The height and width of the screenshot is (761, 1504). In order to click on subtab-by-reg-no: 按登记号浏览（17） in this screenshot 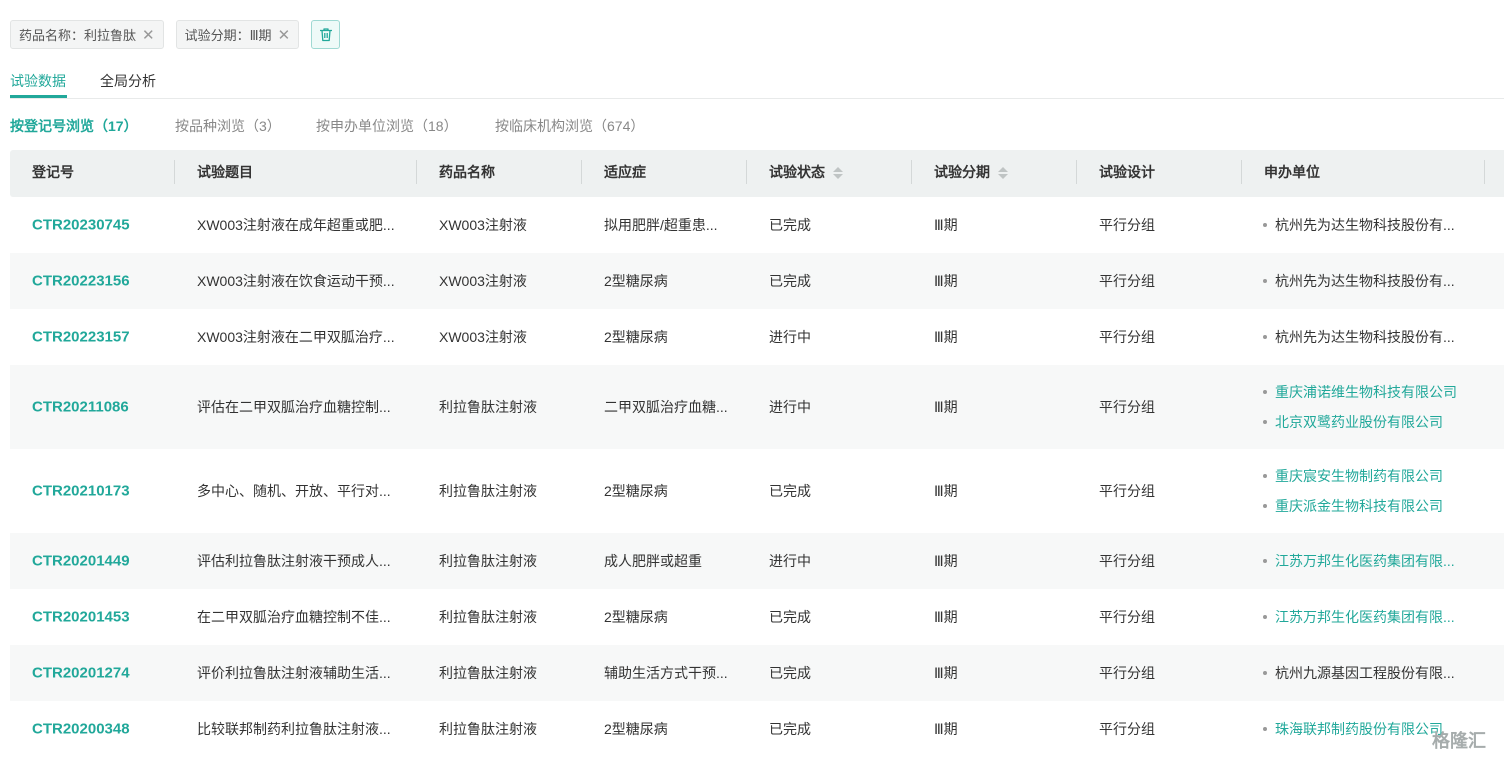, I will do `click(74, 126)`.